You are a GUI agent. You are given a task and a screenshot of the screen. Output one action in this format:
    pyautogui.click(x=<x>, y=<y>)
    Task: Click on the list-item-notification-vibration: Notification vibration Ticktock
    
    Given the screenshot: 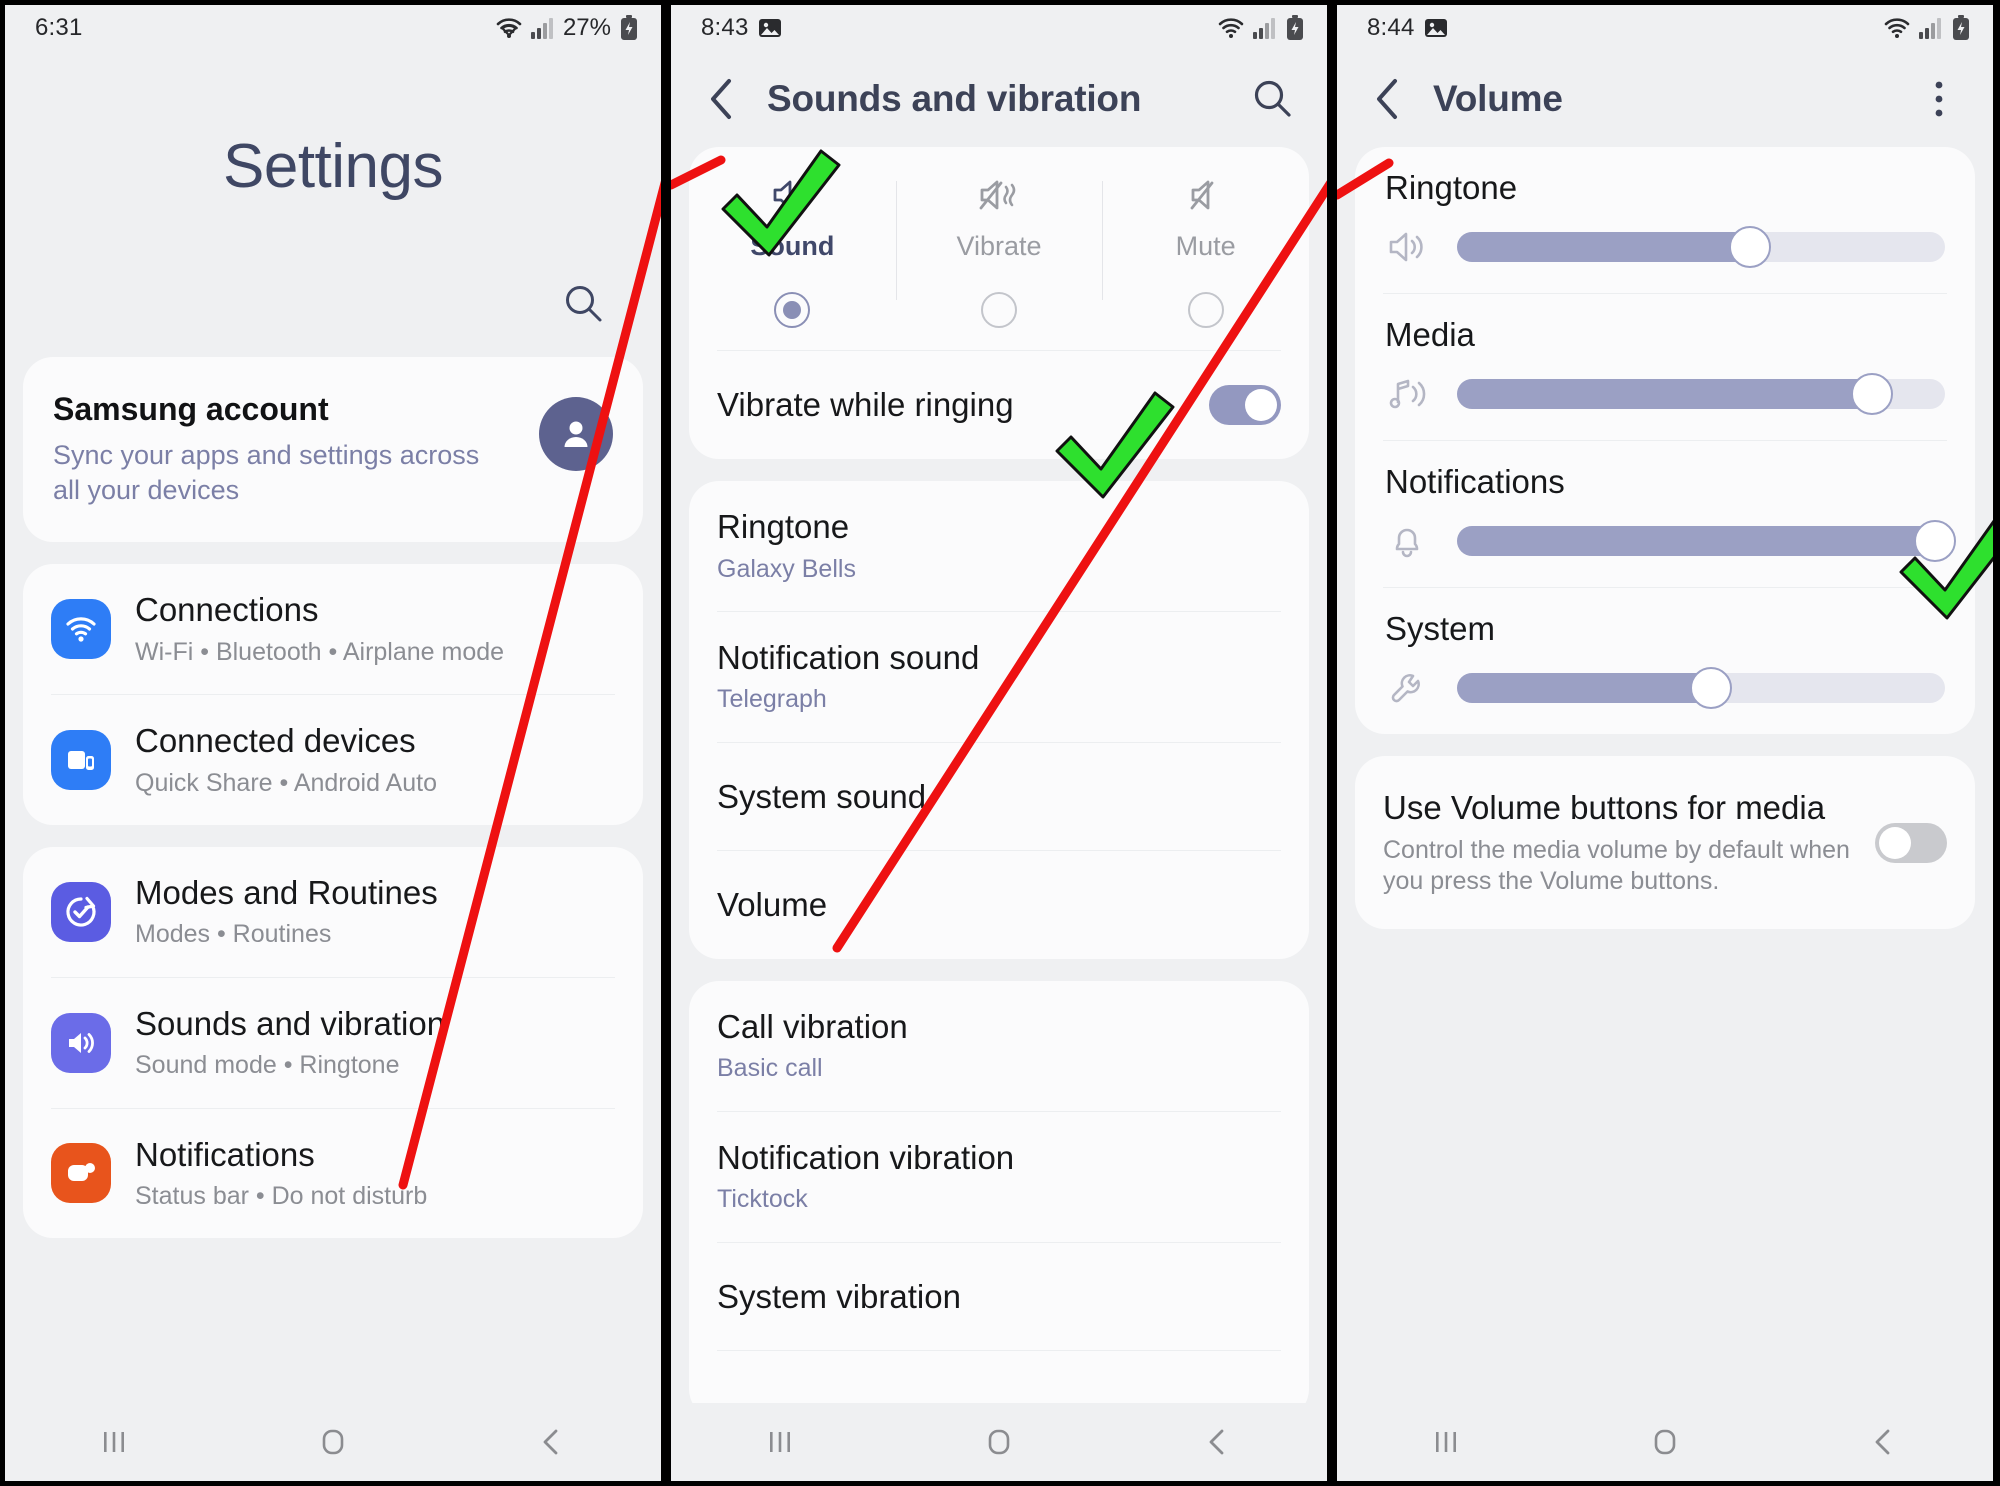 What is the action you would take?
    pyautogui.click(x=999, y=1177)
    